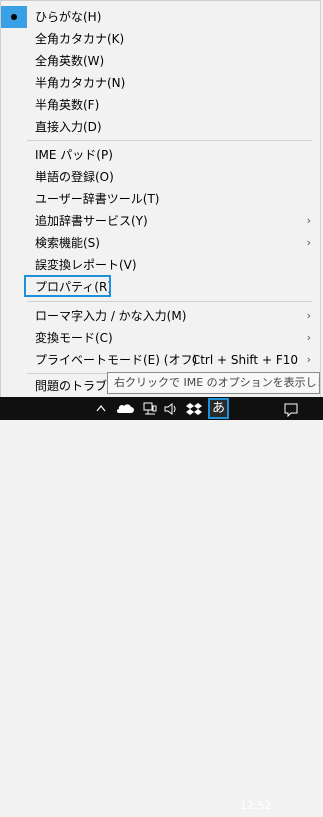  What do you see at coordinates (74, 338) in the screenshot?
I see `menu-item-label: 変換モード(C)` at bounding box center [74, 338].